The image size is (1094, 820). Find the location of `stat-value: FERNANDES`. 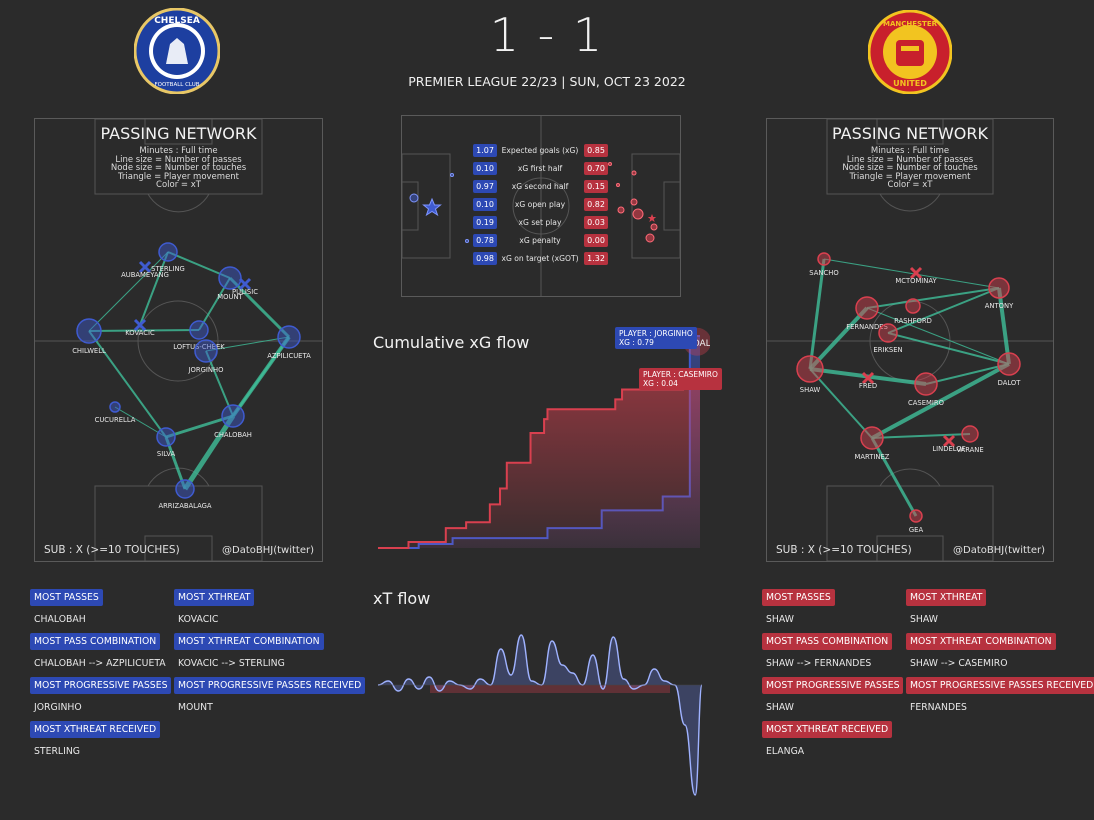

stat-value: FERNANDES is located at coordinates (938, 707).